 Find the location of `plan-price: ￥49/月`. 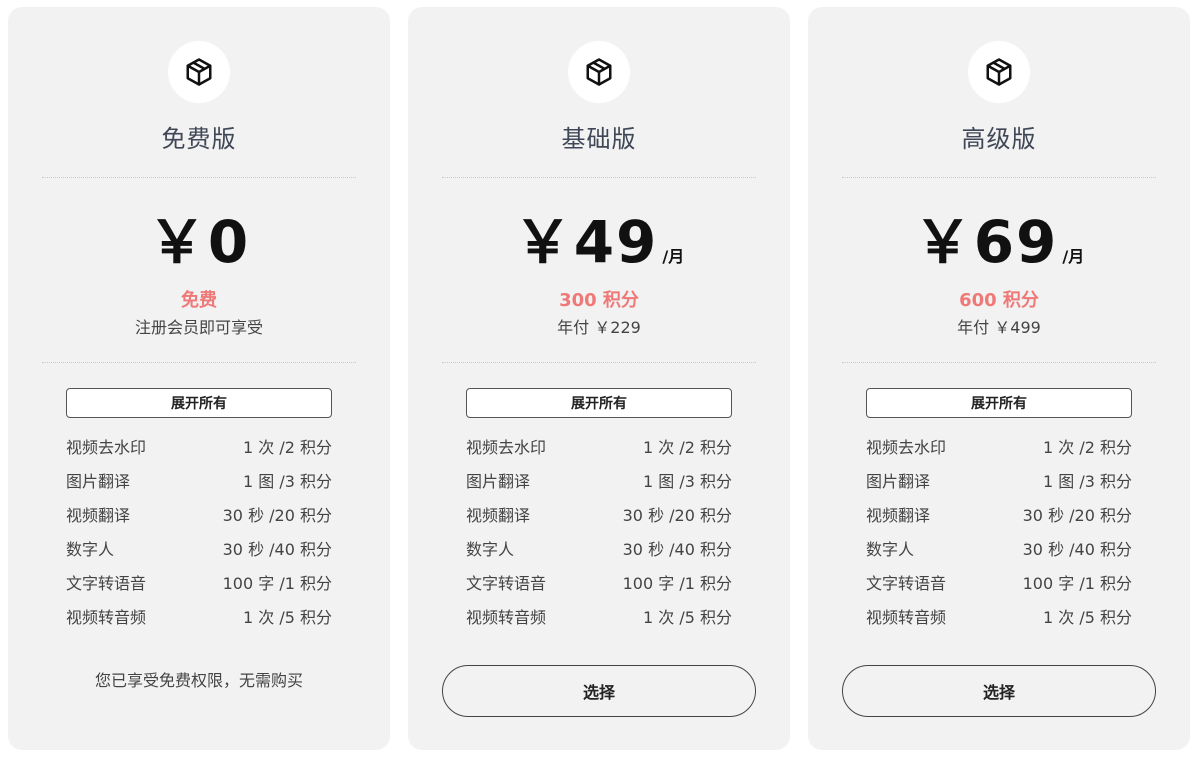

plan-price: ￥49/月 is located at coordinates (599, 237).